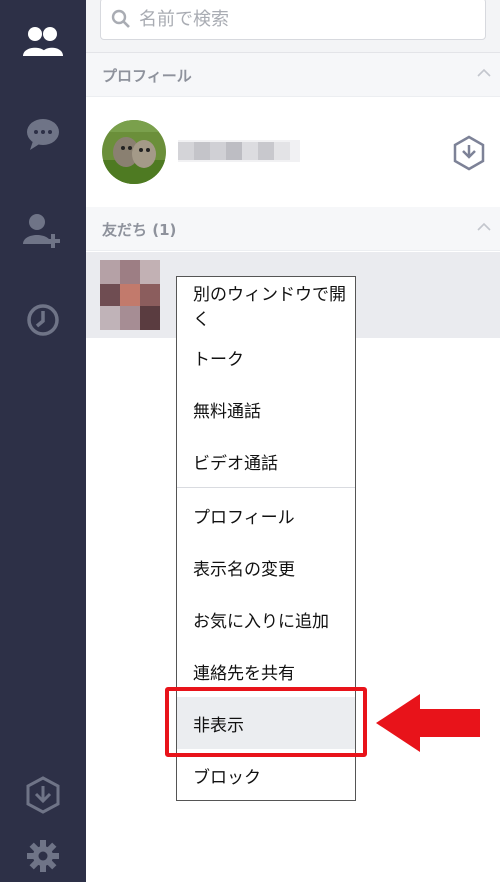  Describe the element at coordinates (139, 230) in the screenshot. I see `section-title: 友だち (1)` at that location.